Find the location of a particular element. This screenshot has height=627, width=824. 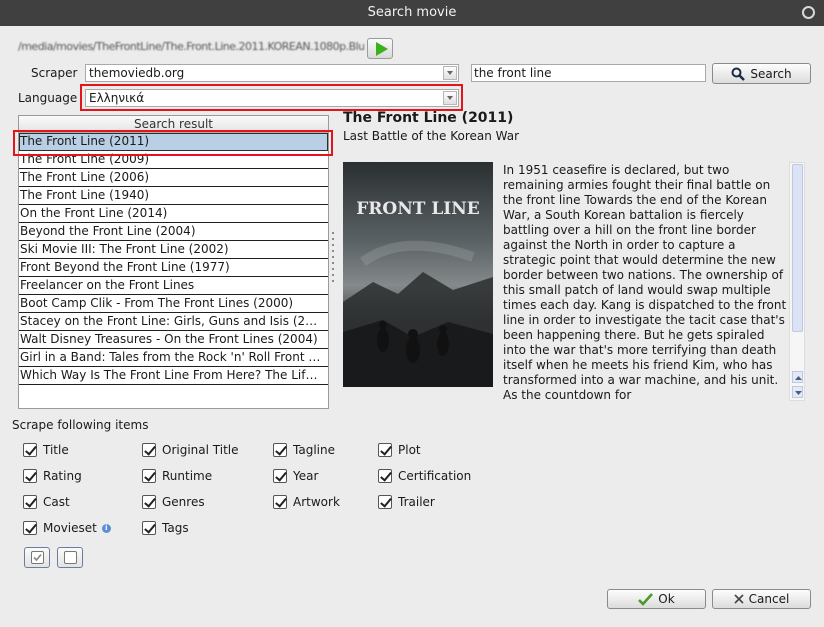

checkbox-cast: Cast is located at coordinates (46, 502).